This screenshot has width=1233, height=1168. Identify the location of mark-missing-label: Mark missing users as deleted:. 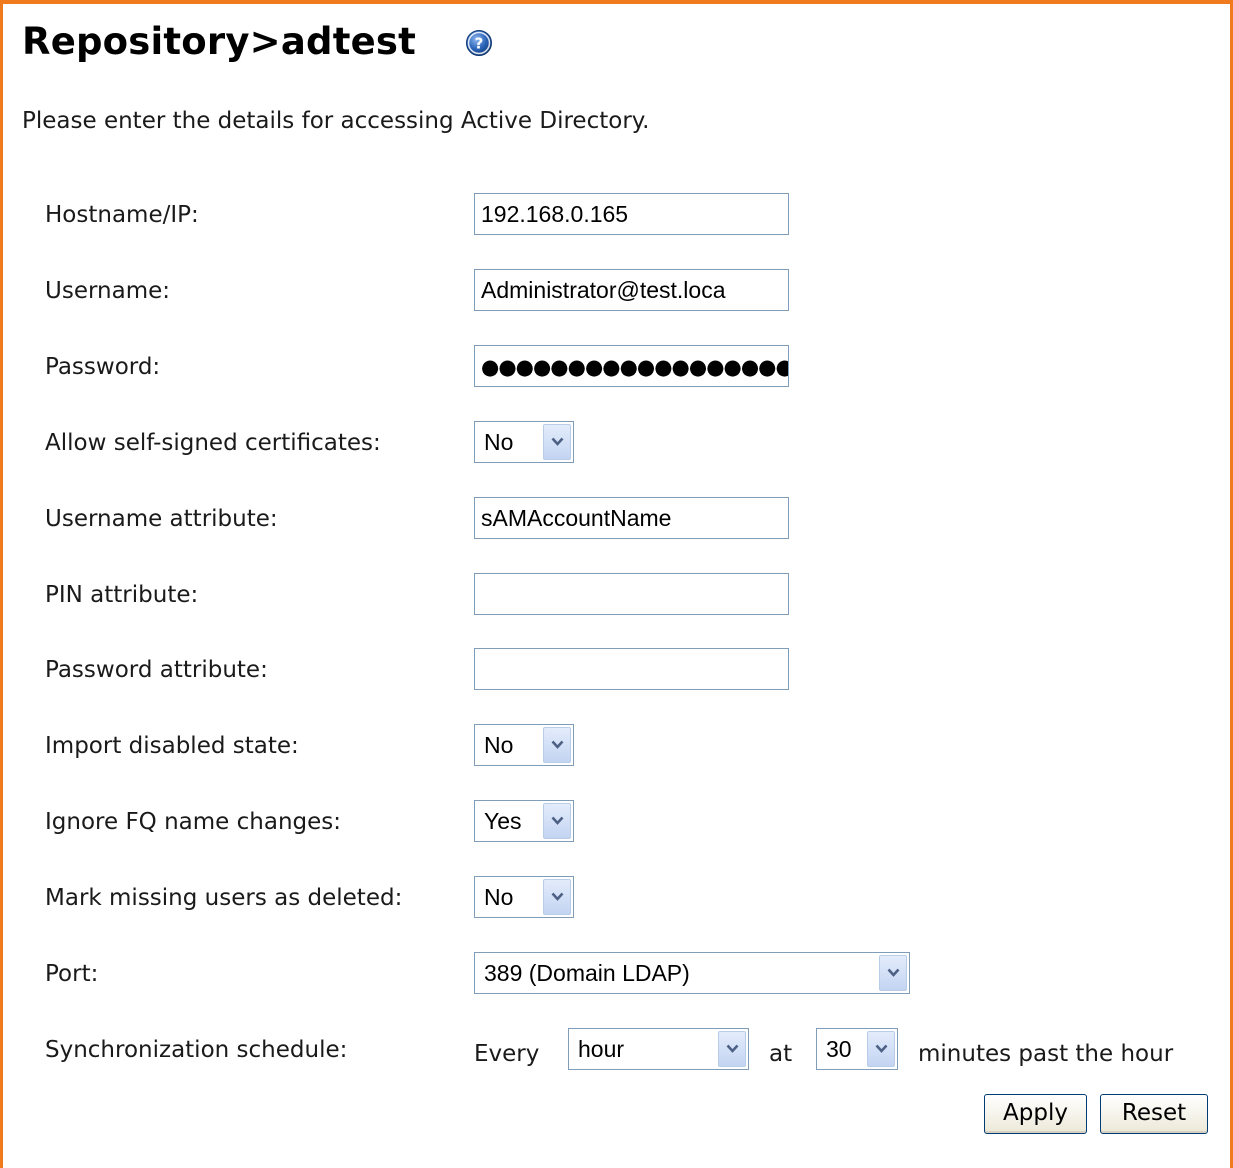
(224, 898).